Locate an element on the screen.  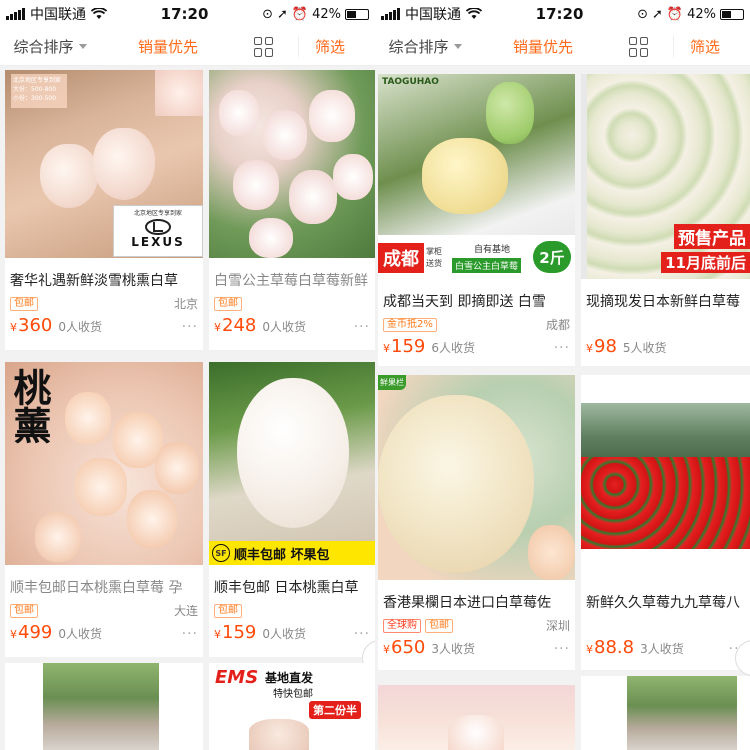
product-card: EMS 基地直发 特快包邮 第二份半 is located at coordinates (292, 706).